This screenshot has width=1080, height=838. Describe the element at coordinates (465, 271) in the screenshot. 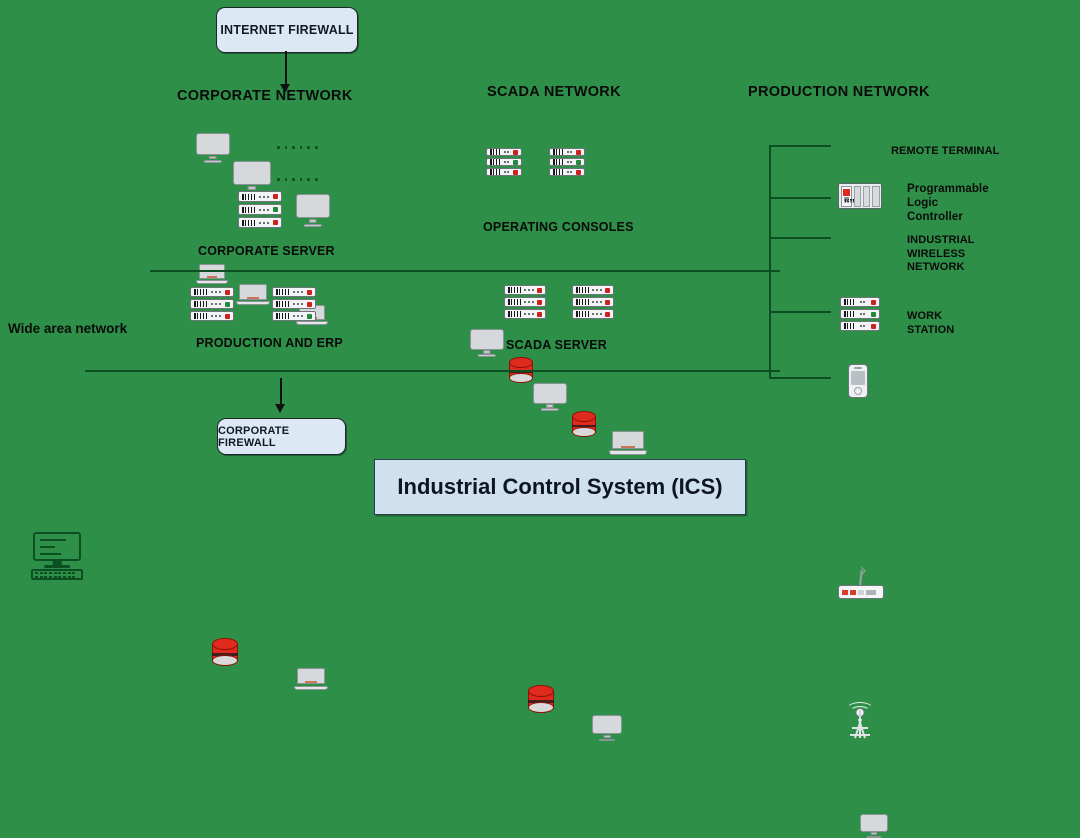

I see `upper-backbone-line` at that location.